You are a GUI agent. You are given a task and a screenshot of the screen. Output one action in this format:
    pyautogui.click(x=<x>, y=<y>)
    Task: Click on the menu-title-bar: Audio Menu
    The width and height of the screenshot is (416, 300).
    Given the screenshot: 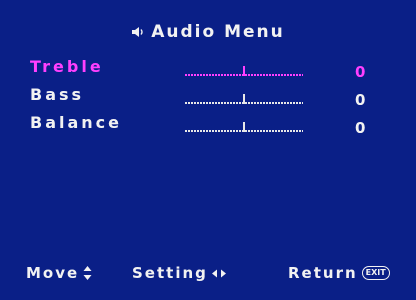 What is the action you would take?
    pyautogui.click(x=208, y=32)
    